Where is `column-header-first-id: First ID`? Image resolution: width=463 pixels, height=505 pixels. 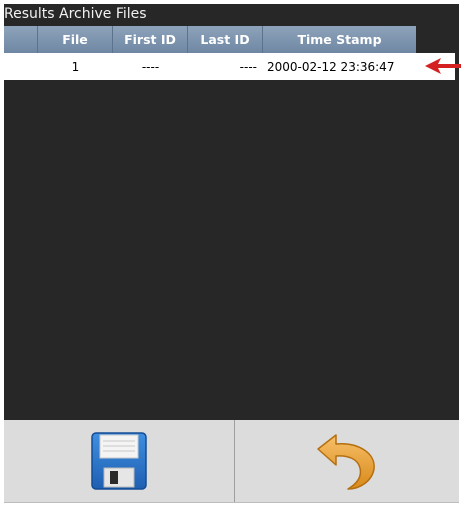
column-header-first-id: First ID is located at coordinates (150, 39).